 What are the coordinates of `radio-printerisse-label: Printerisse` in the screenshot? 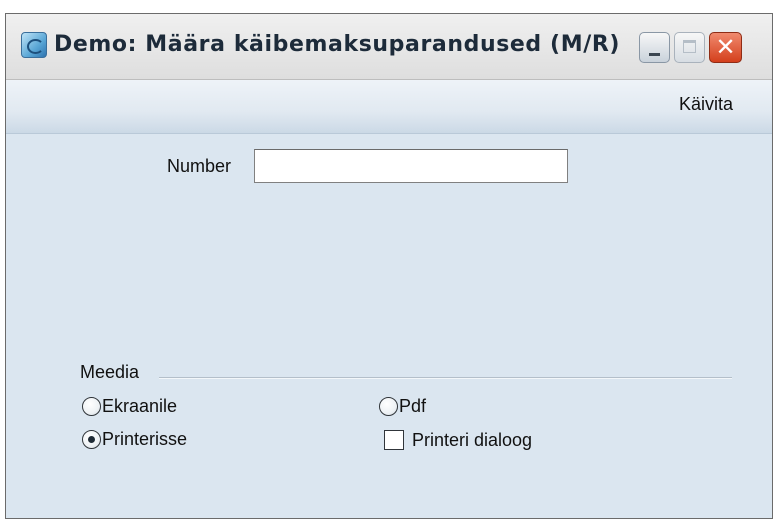 It's located at (144, 439).